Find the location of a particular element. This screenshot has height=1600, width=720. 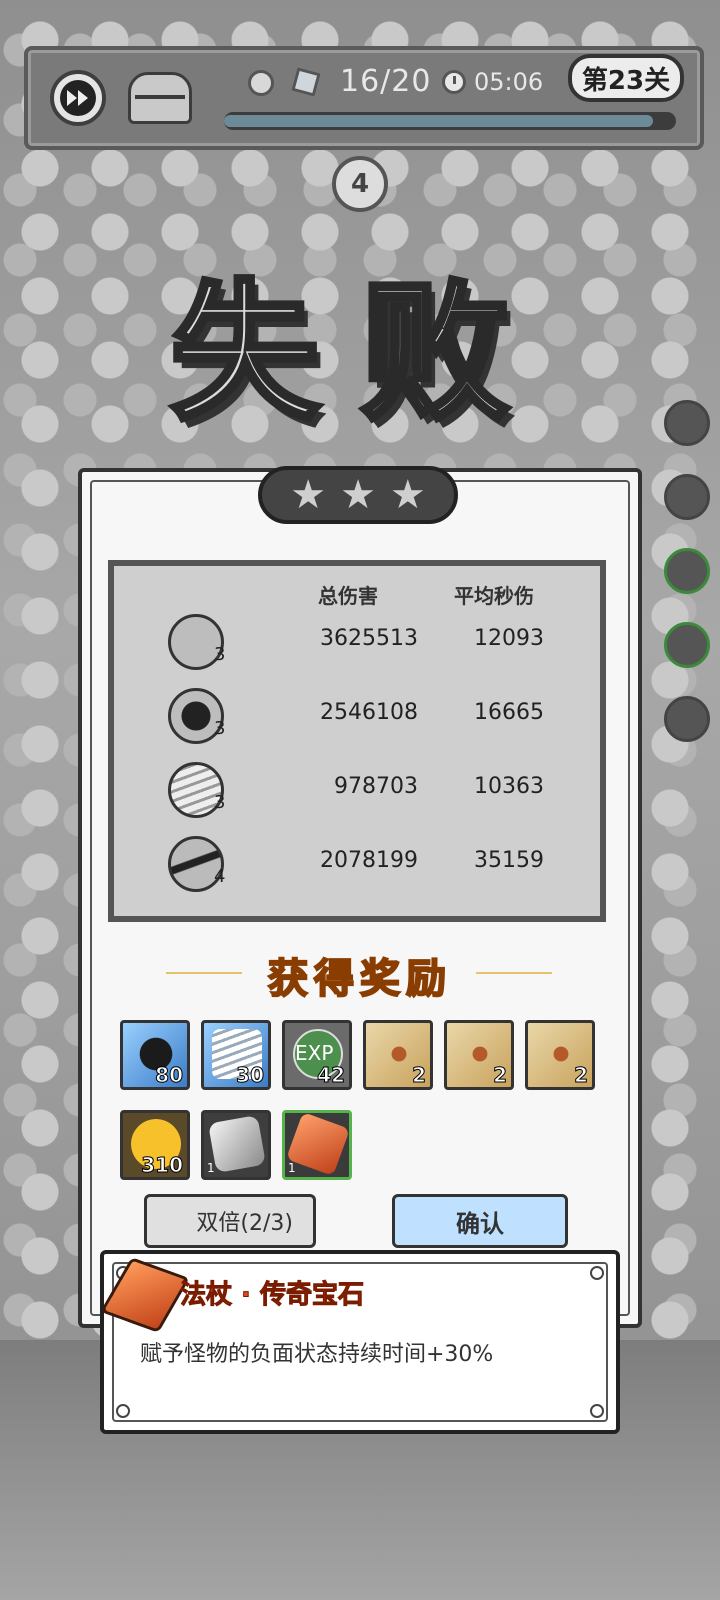

stats-row: 3 978703 10363 is located at coordinates (357, 792).